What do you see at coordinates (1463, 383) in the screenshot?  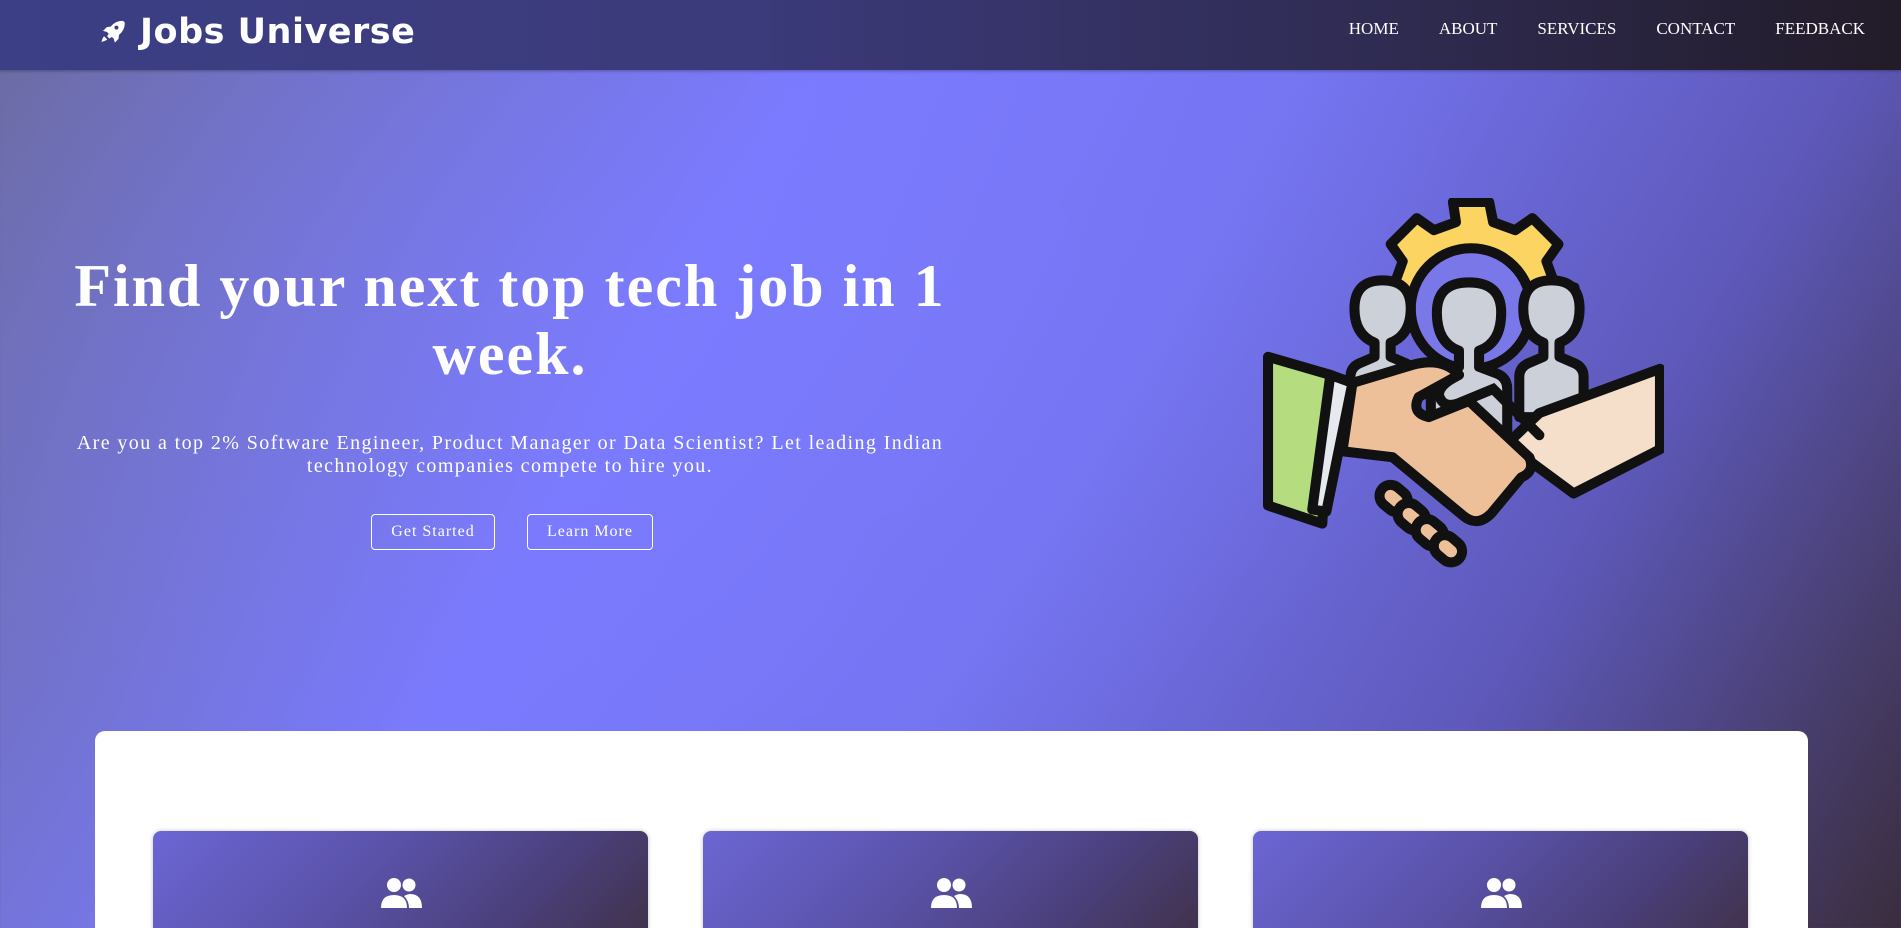 I see `handshake-teamwork-icon` at bounding box center [1463, 383].